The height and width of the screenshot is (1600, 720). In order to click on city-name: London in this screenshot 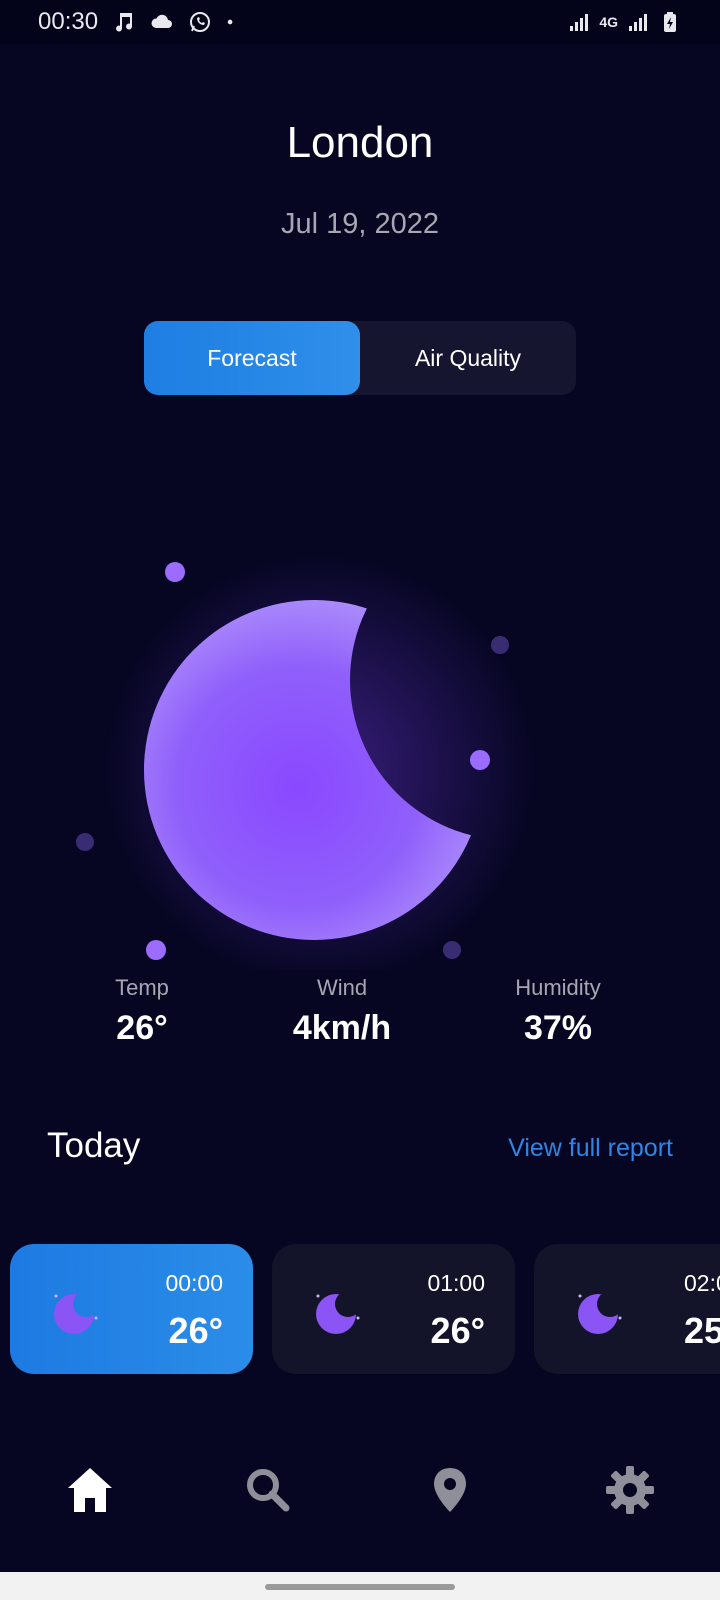, I will do `click(360, 142)`.